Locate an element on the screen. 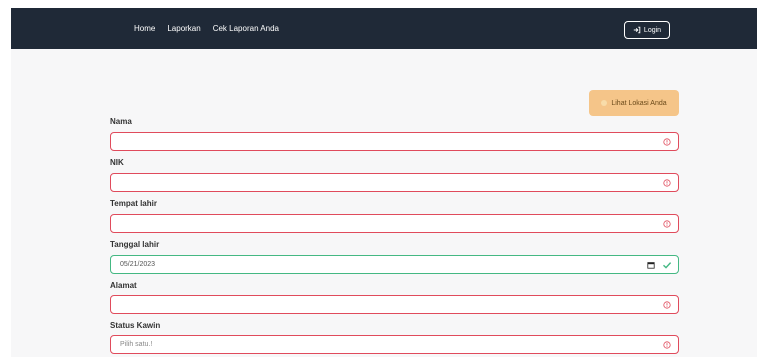 This screenshot has height=357, width=768. location-button-label: Lihat Lokasi Anda is located at coordinates (639, 103).